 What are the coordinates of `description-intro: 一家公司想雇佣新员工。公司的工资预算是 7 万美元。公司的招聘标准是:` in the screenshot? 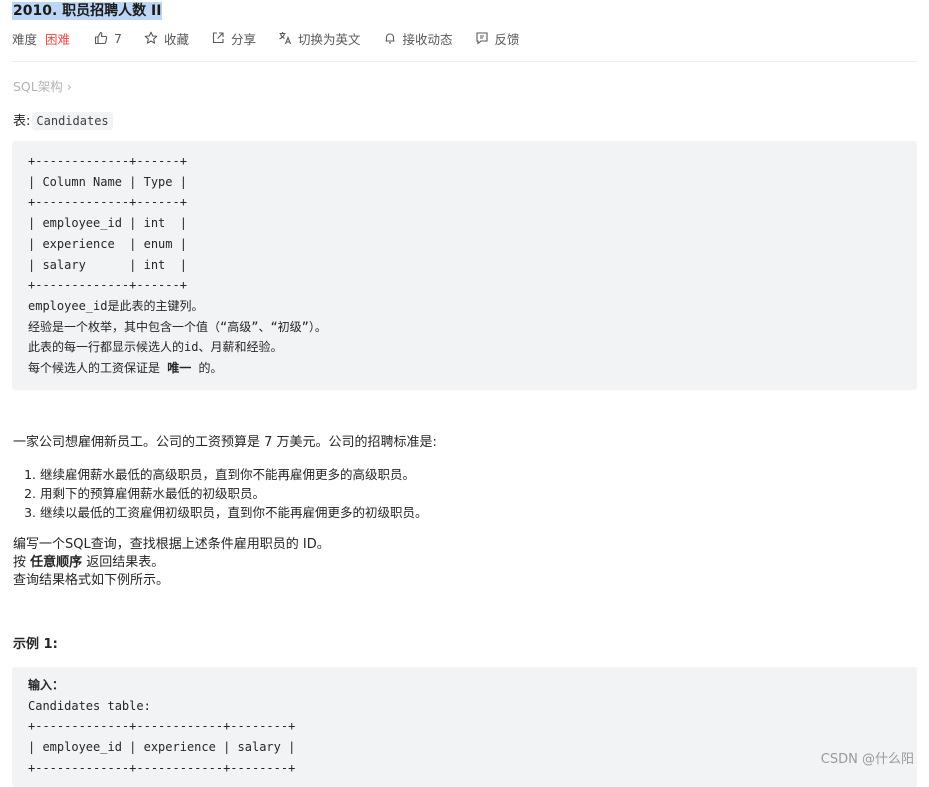 It's located at (225, 442).